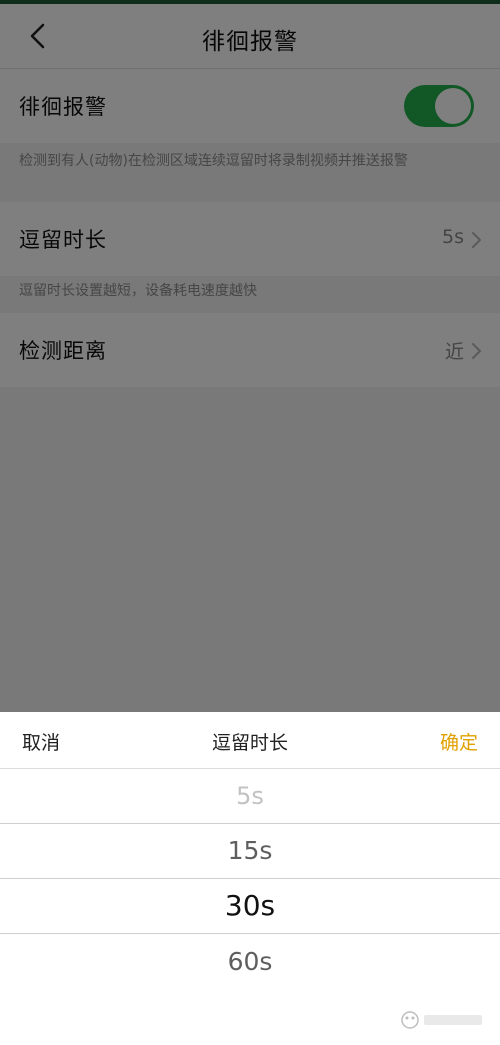 The width and height of the screenshot is (500, 1045). I want to click on picker-option: 15s, so click(250, 850).